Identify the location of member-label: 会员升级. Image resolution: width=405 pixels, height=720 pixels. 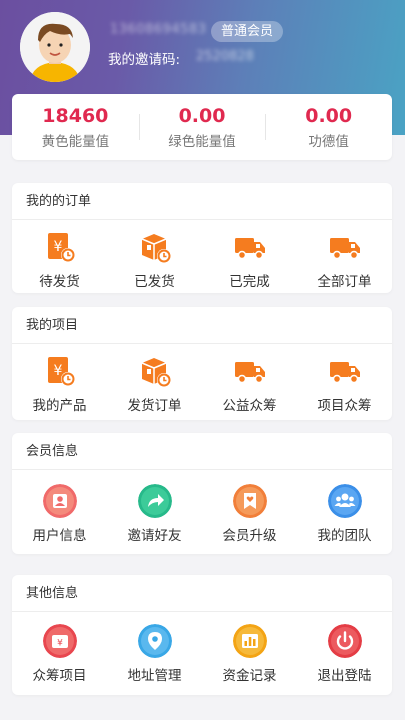
(249, 536).